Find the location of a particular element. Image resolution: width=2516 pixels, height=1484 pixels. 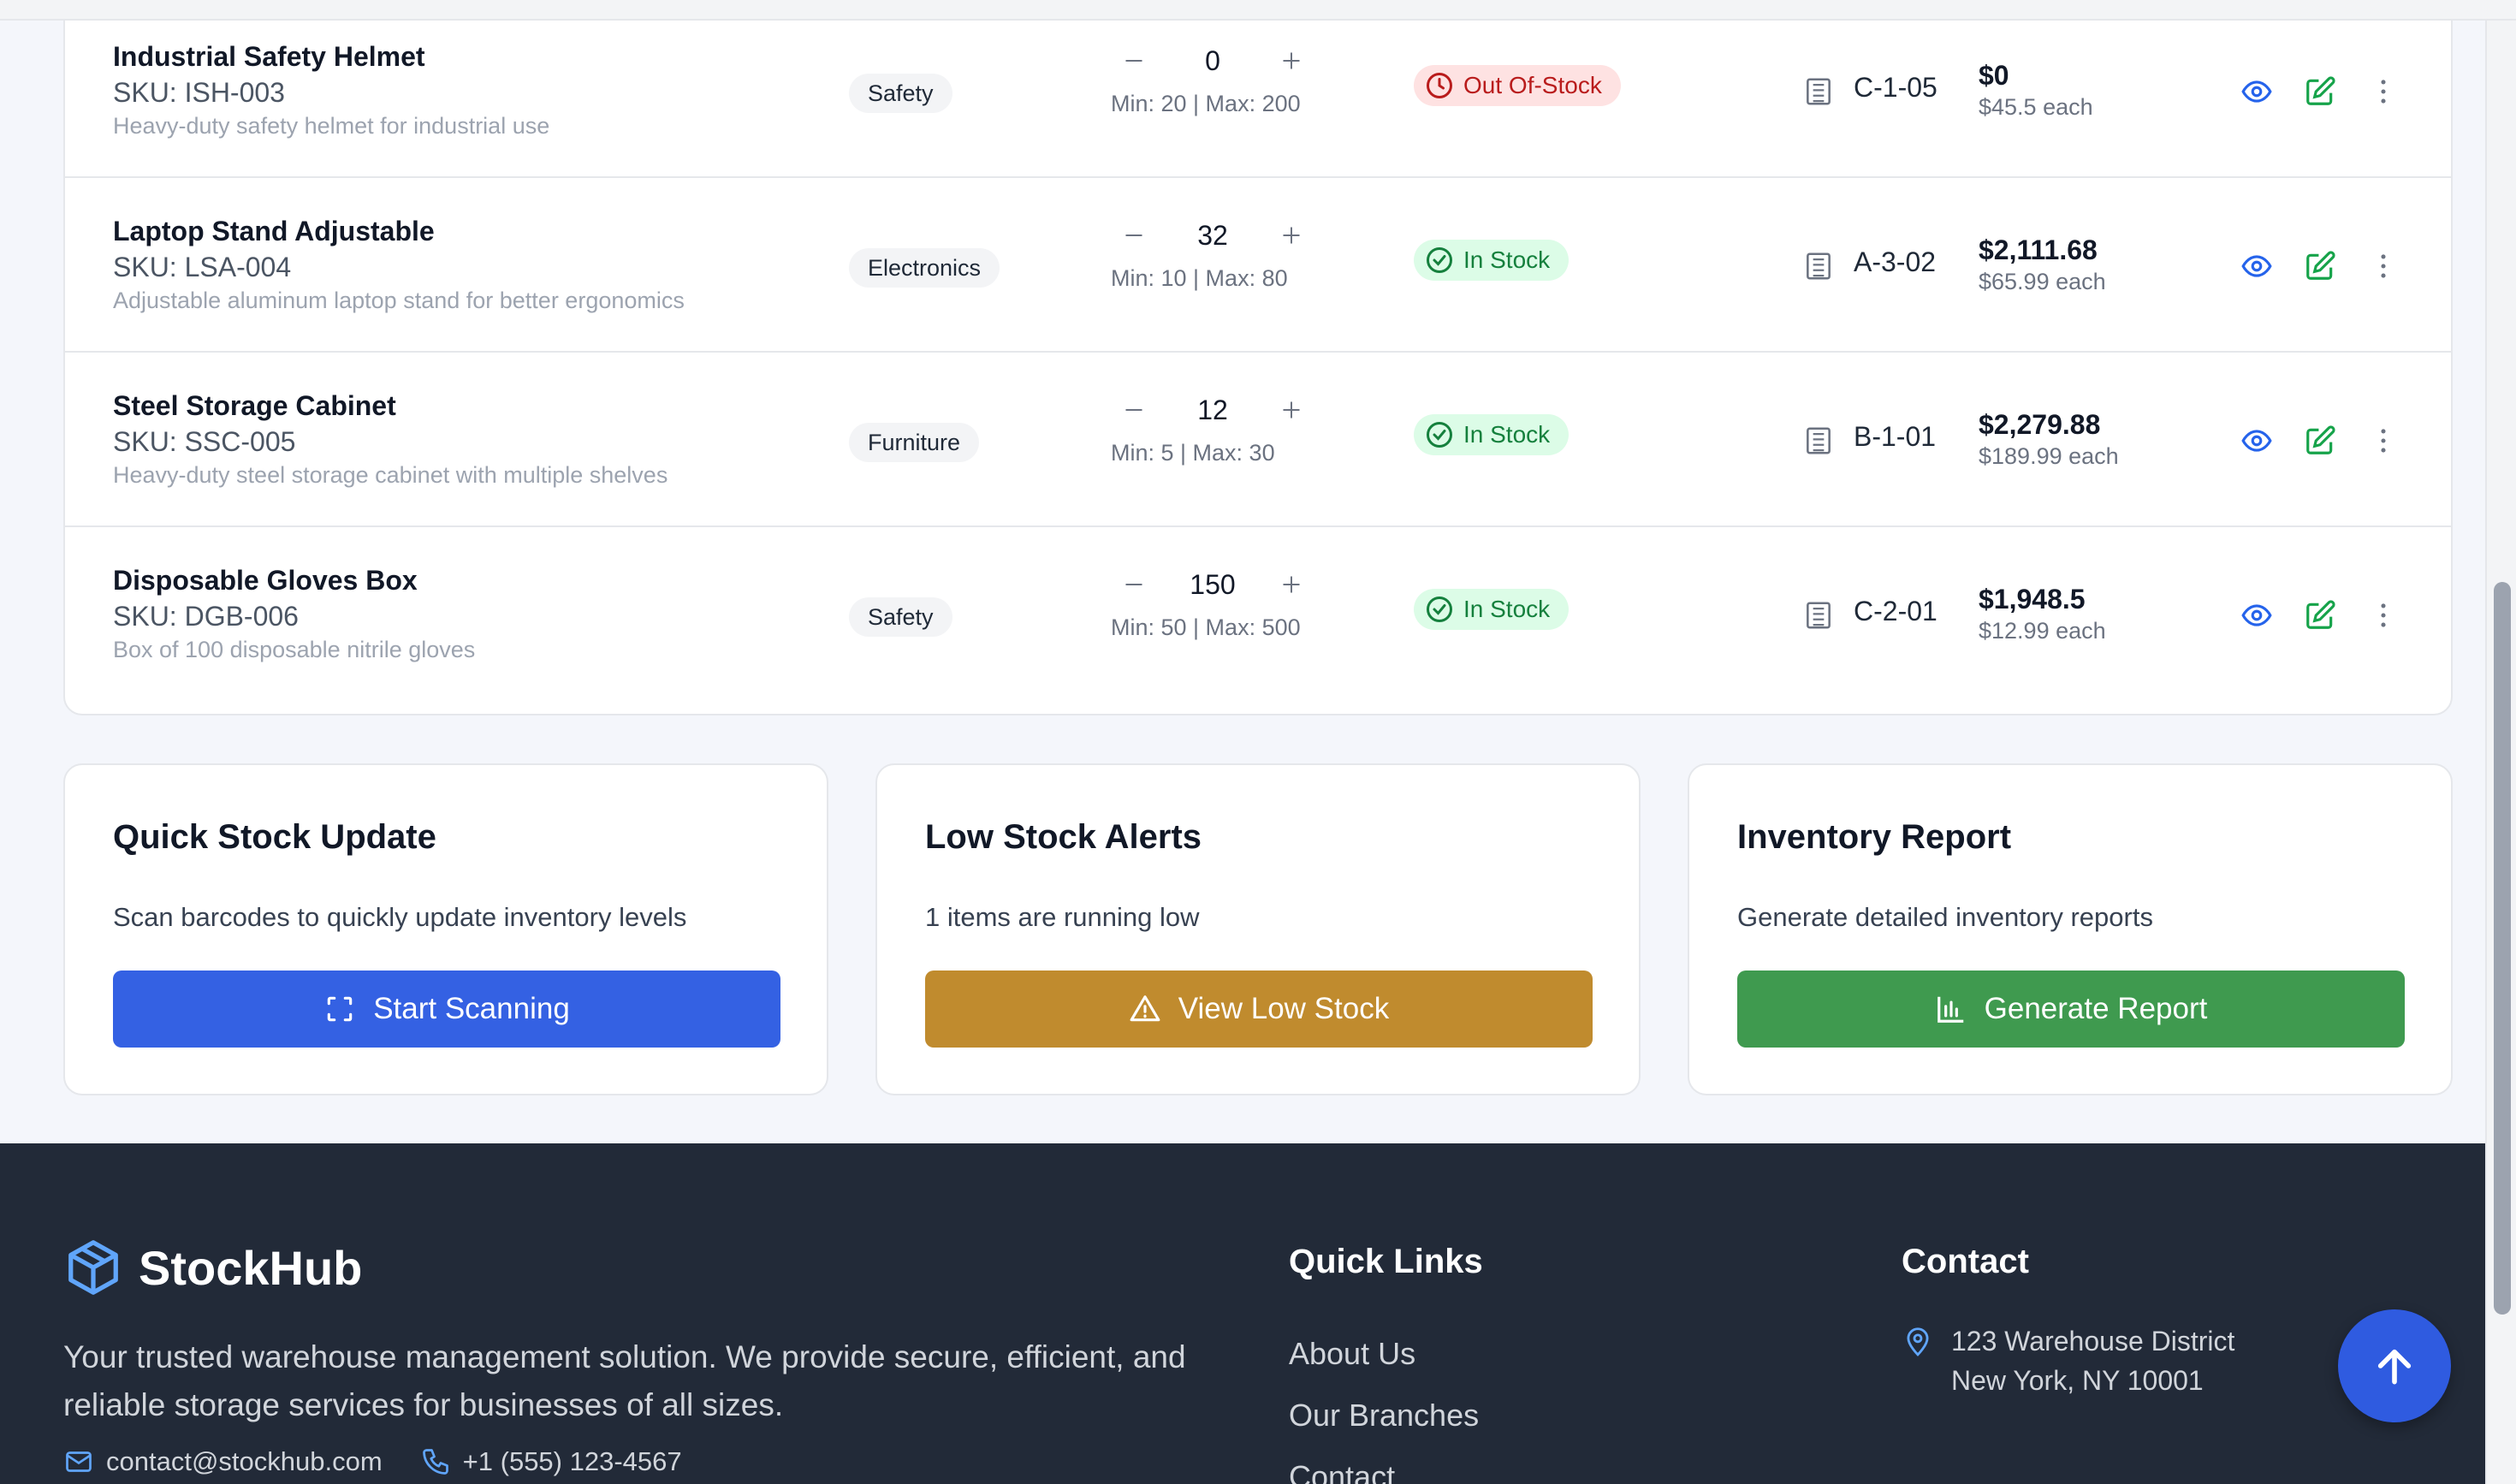

link-contact: Contact is located at coordinates (1384, 1465).